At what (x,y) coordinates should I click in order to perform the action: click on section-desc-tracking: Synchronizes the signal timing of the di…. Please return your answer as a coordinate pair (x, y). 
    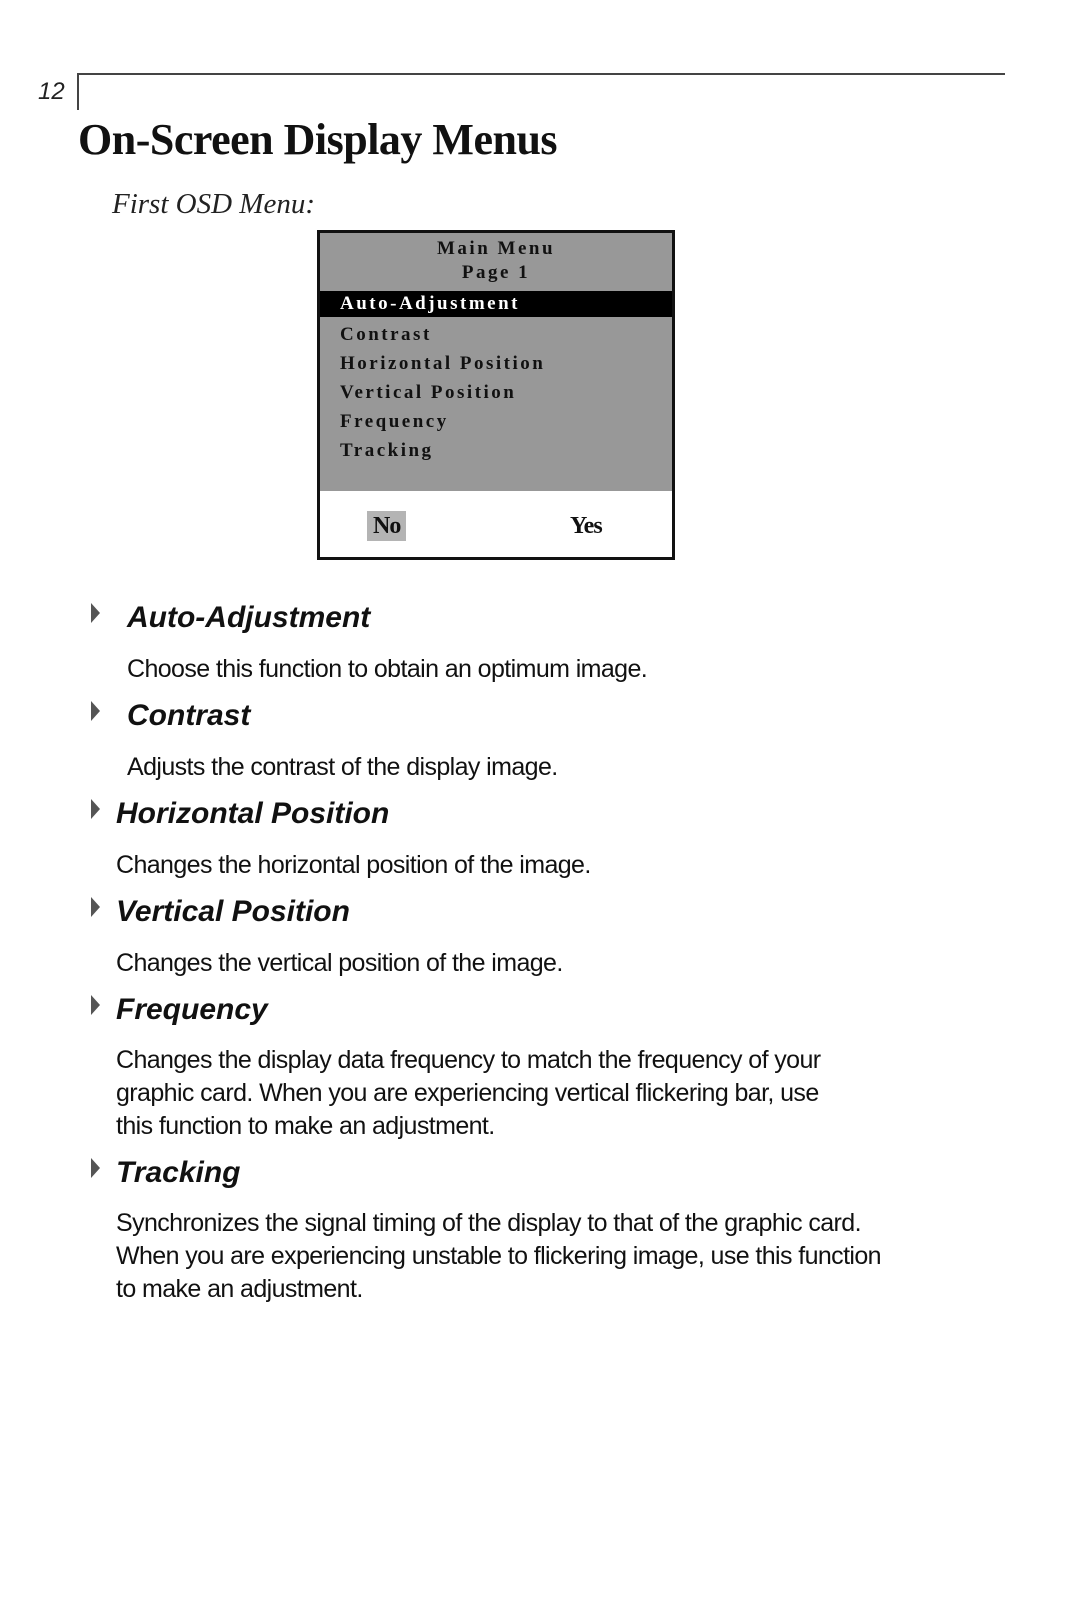
    Looking at the image, I should click on (499, 1256).